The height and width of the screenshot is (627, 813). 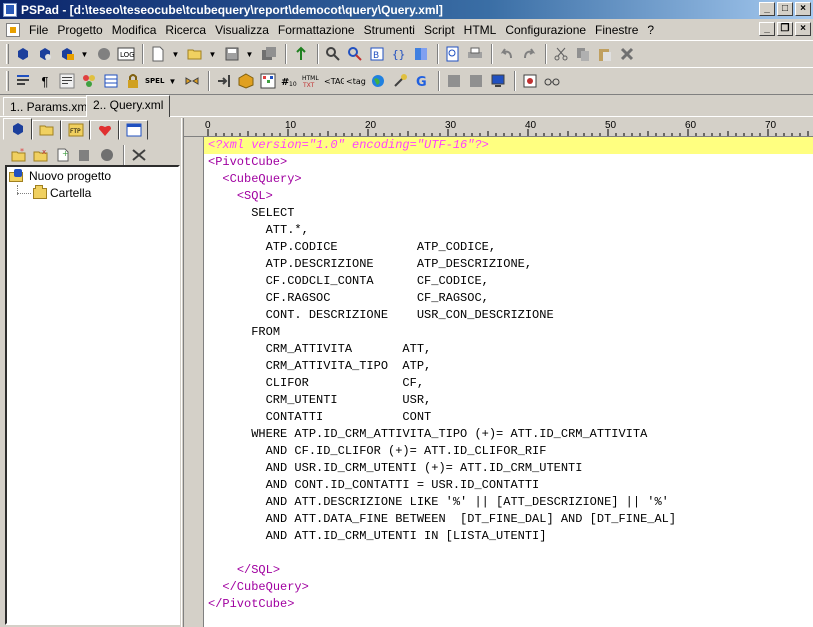 I want to click on new-folder-icon: *, so click(x=19, y=155).